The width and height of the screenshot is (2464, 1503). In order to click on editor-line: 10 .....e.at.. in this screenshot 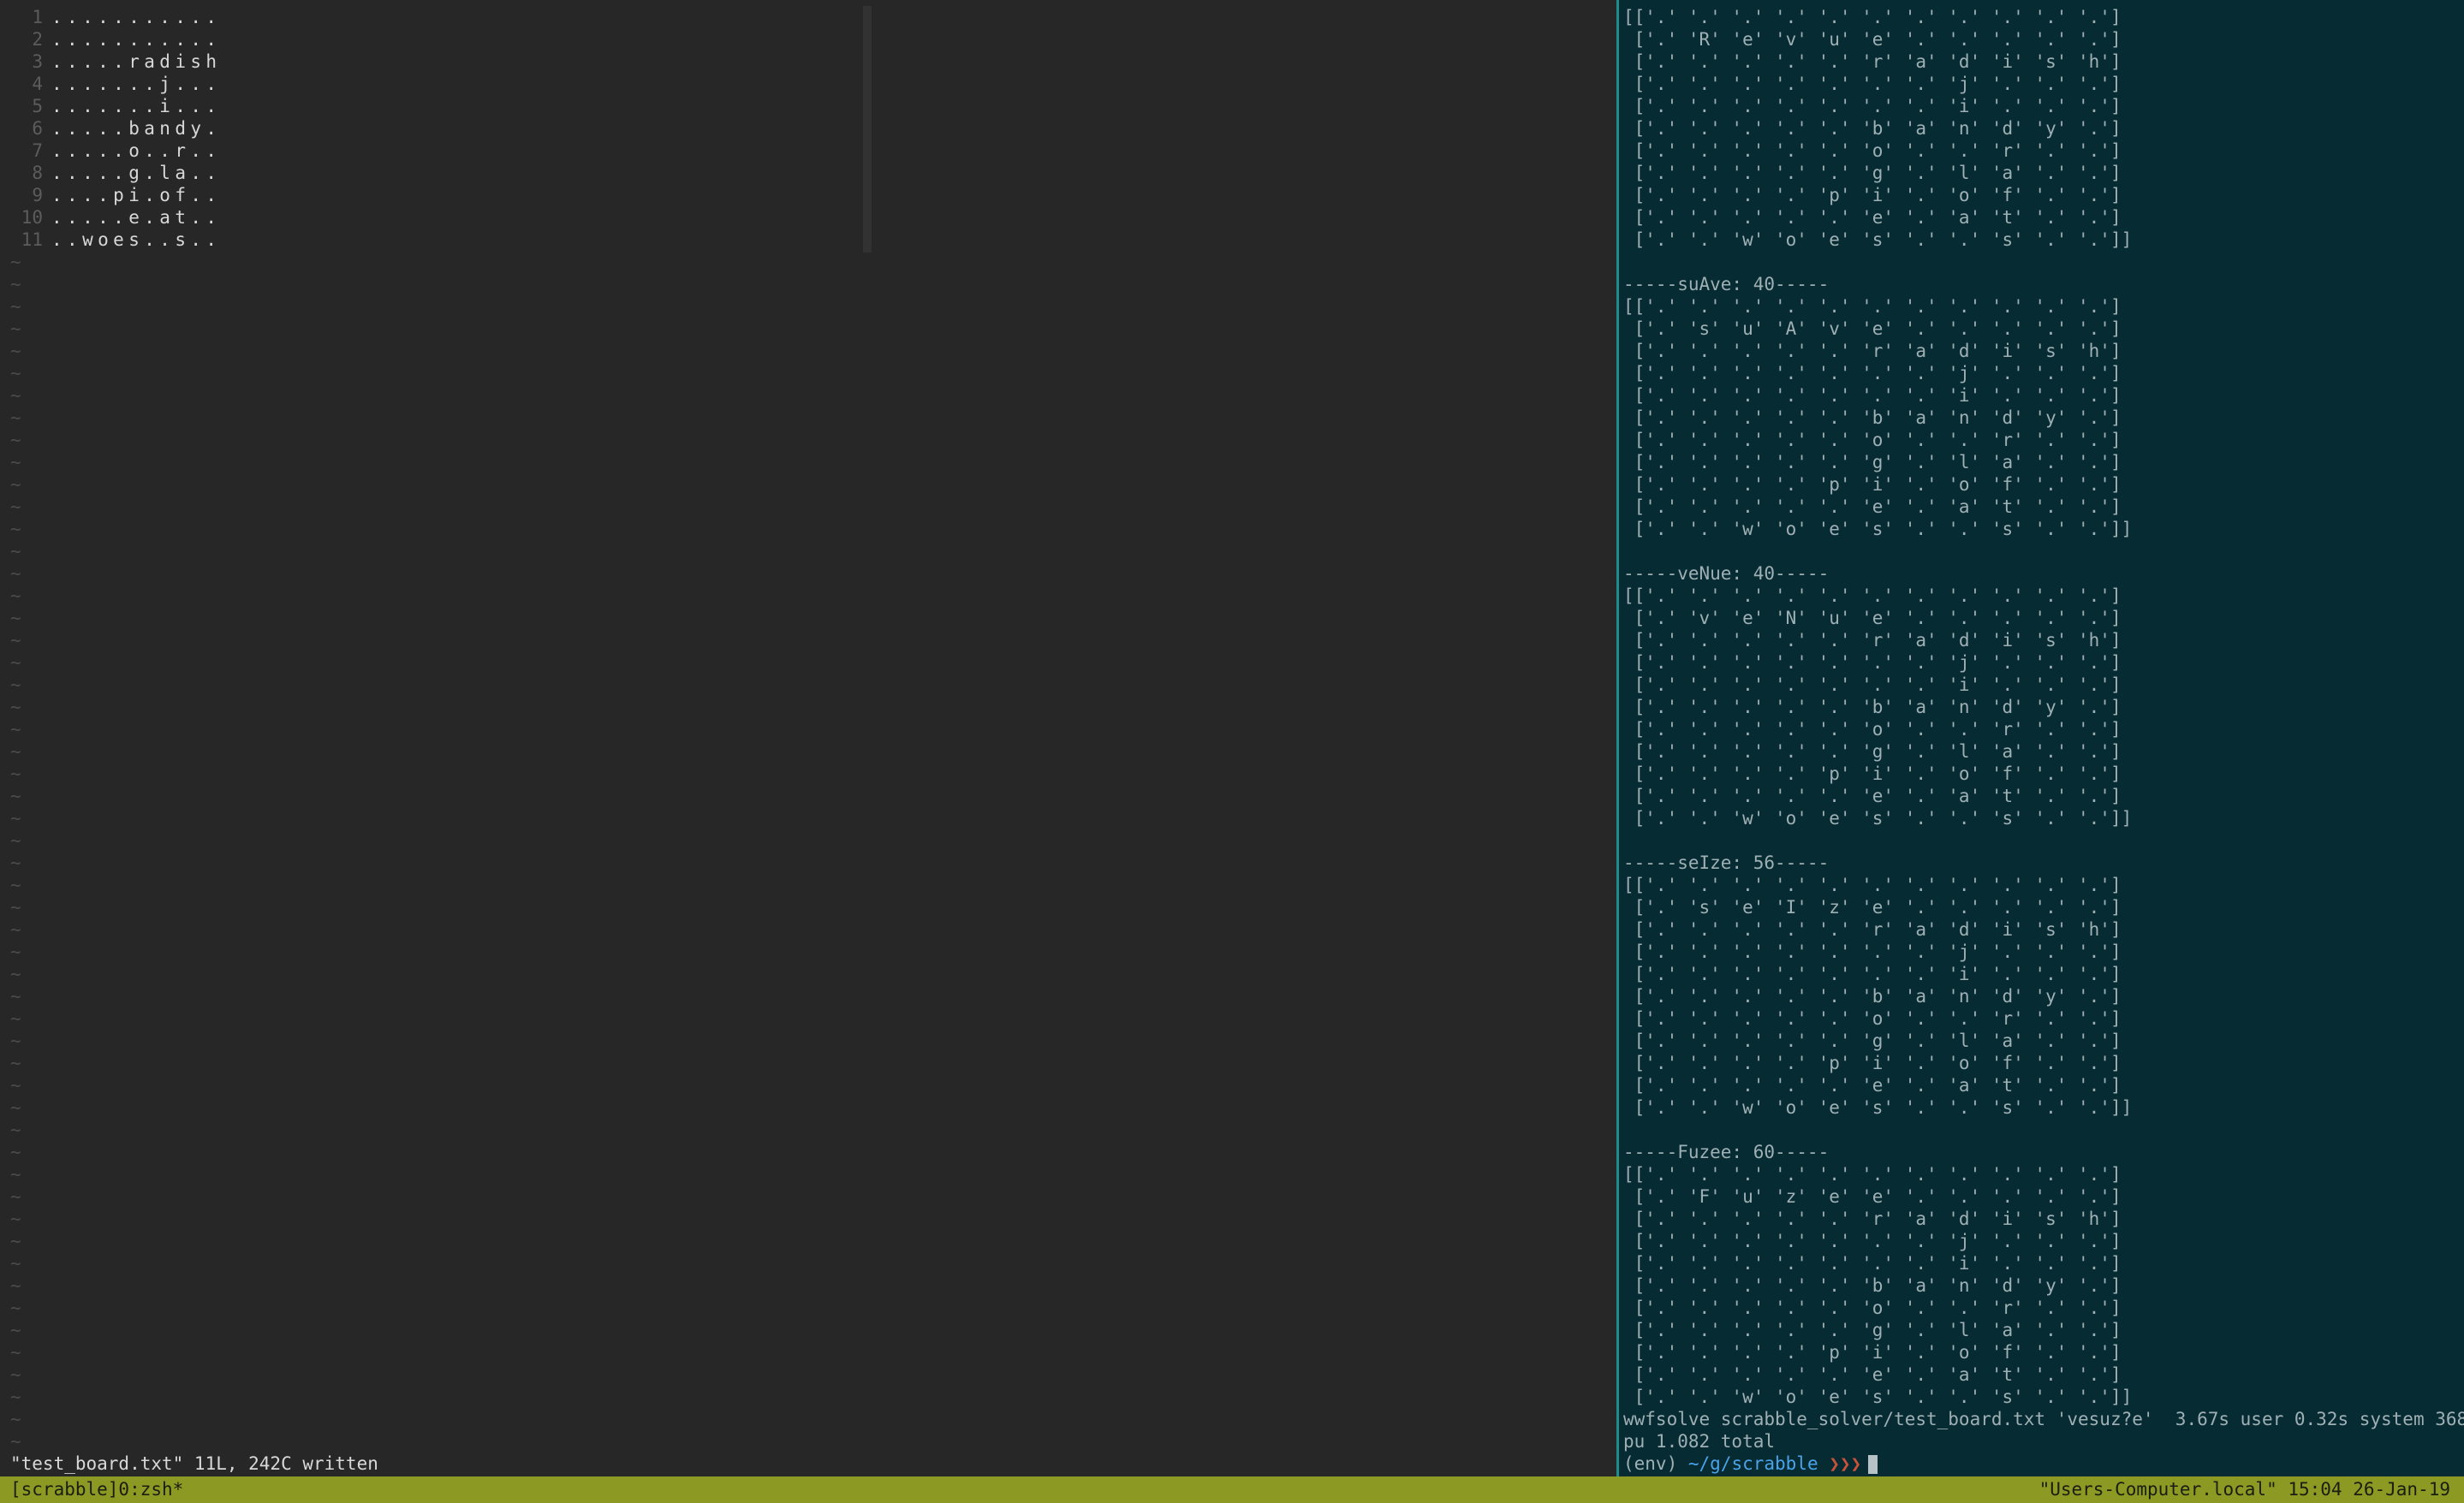, I will do `click(115, 217)`.